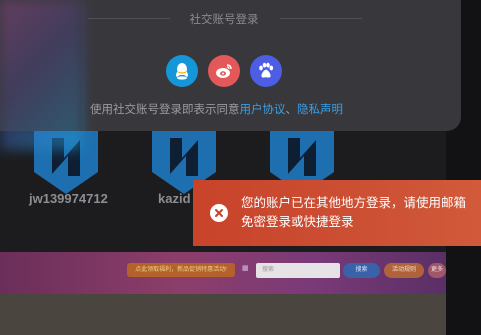 The height and width of the screenshot is (335, 481). What do you see at coordinates (263, 110) in the screenshot?
I see `user-agreement-link: 用户协议` at bounding box center [263, 110].